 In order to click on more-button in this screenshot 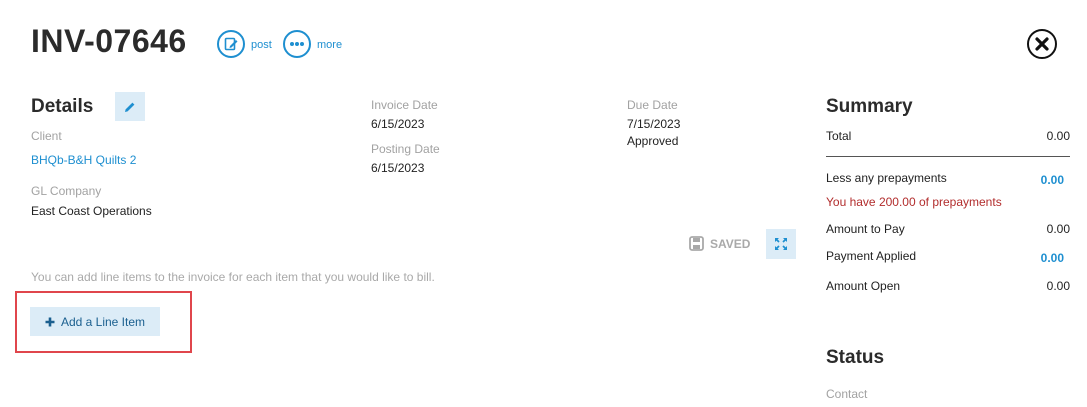, I will do `click(297, 44)`.